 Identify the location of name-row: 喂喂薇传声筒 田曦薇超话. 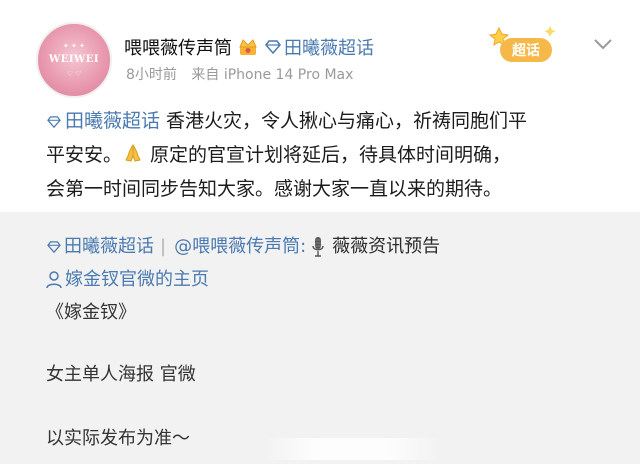
(249, 47).